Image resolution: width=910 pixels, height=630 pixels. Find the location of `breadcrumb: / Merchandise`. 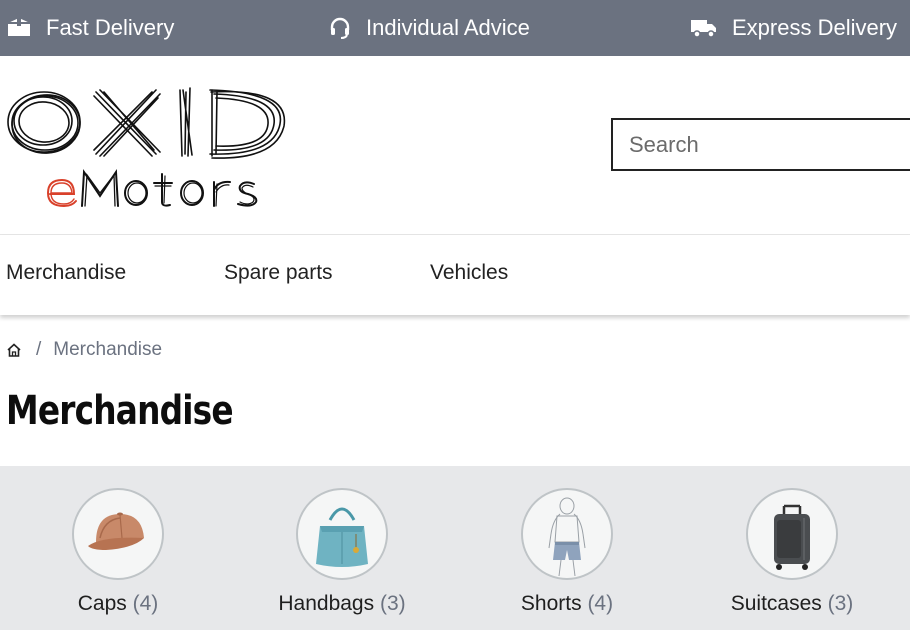

breadcrumb: / Merchandise is located at coordinates (84, 350).